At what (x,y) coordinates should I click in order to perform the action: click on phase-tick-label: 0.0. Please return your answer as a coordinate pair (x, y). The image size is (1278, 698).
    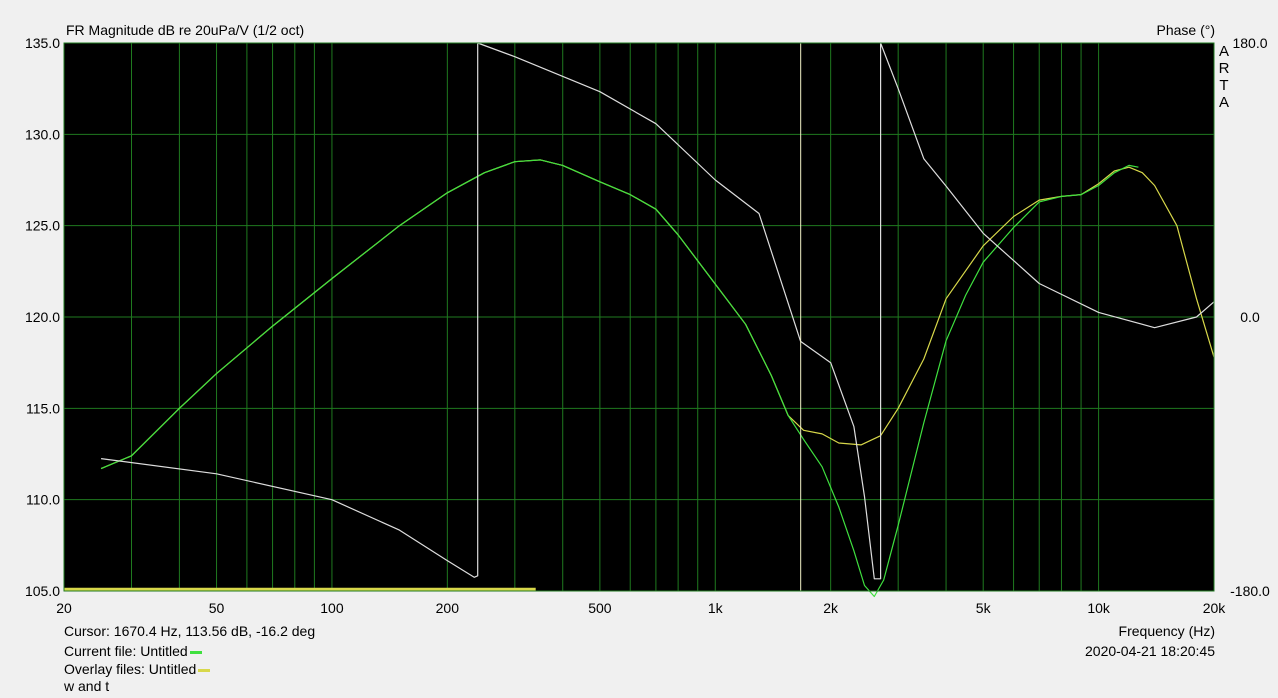
    Looking at the image, I should click on (1250, 317).